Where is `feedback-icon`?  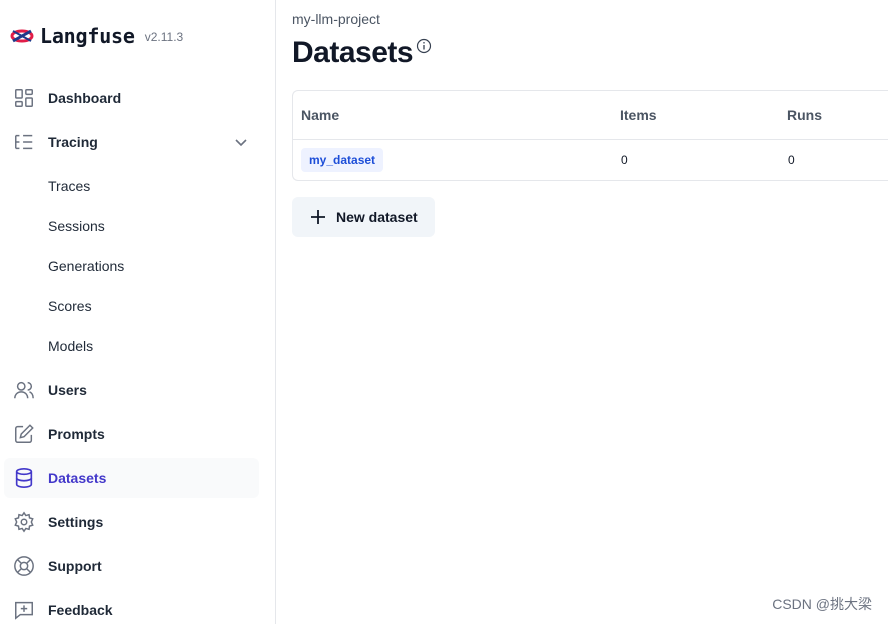
feedback-icon is located at coordinates (24, 610).